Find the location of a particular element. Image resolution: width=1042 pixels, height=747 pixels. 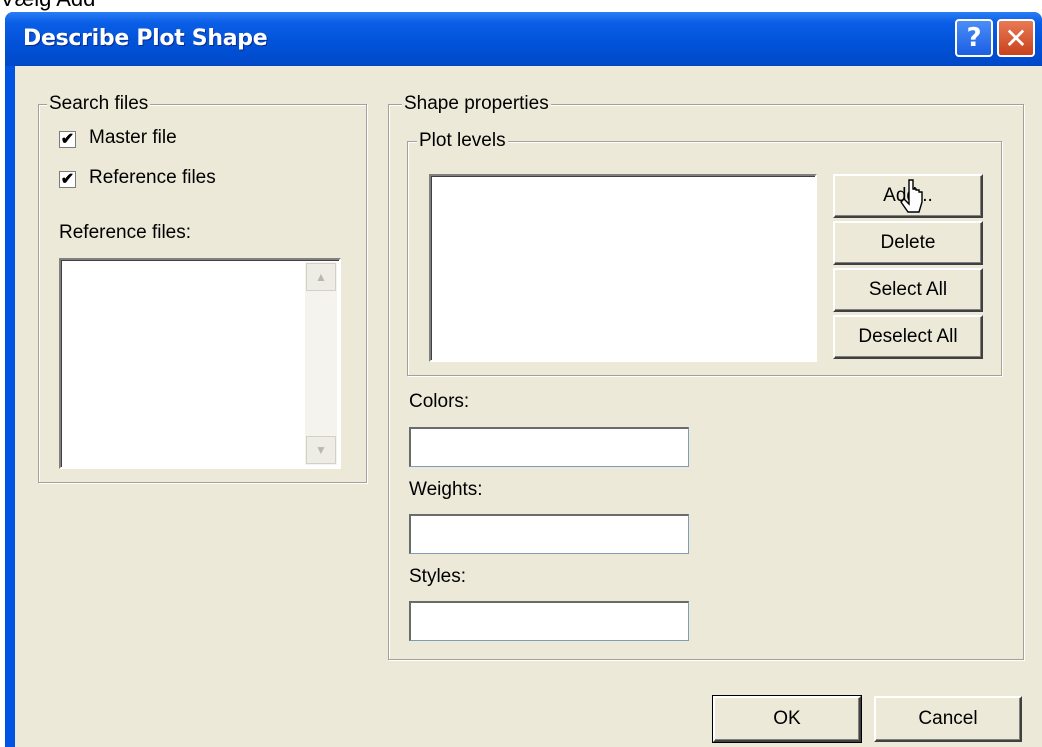

search-files-legend: Search files is located at coordinates (99, 104).